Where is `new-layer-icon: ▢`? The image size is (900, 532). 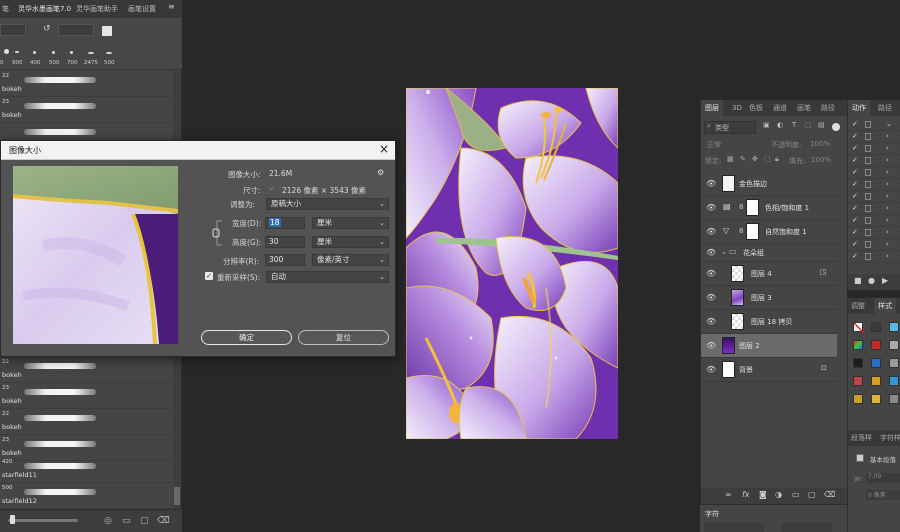
new-layer-icon: ▢ is located at coordinates (812, 494).